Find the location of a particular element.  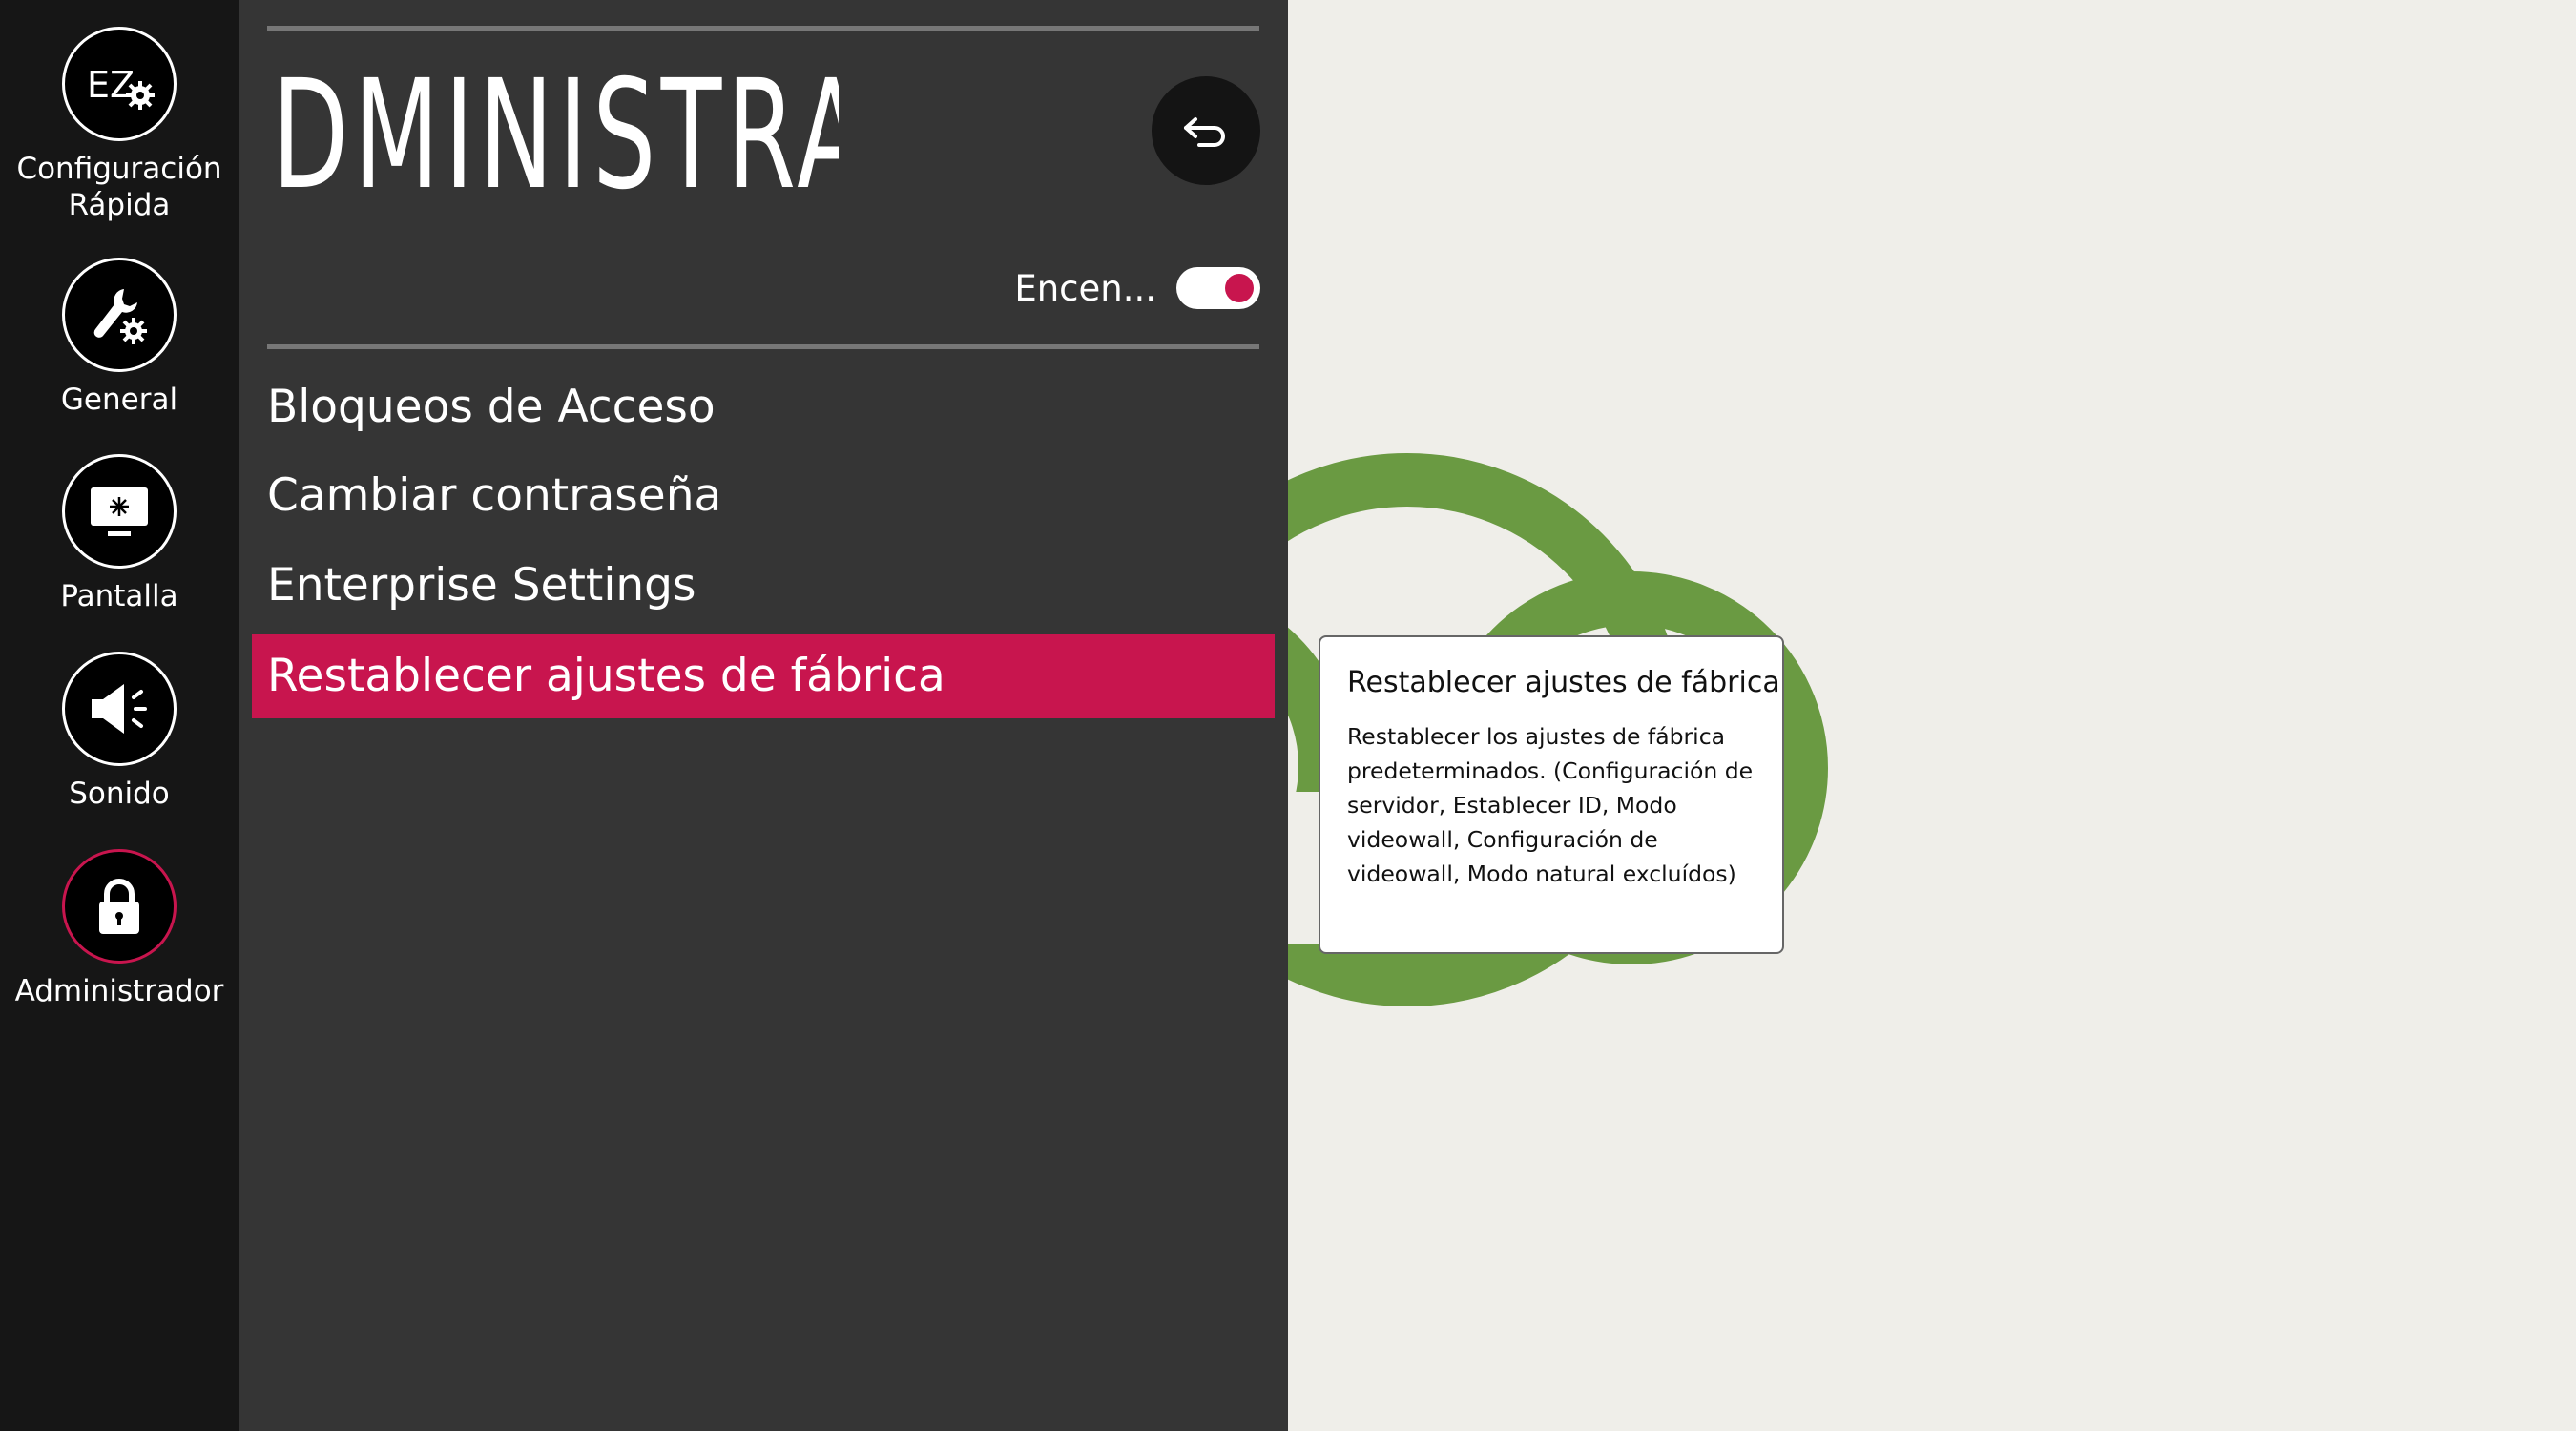

sidebar-item-display: Pantalla is located at coordinates (119, 534).